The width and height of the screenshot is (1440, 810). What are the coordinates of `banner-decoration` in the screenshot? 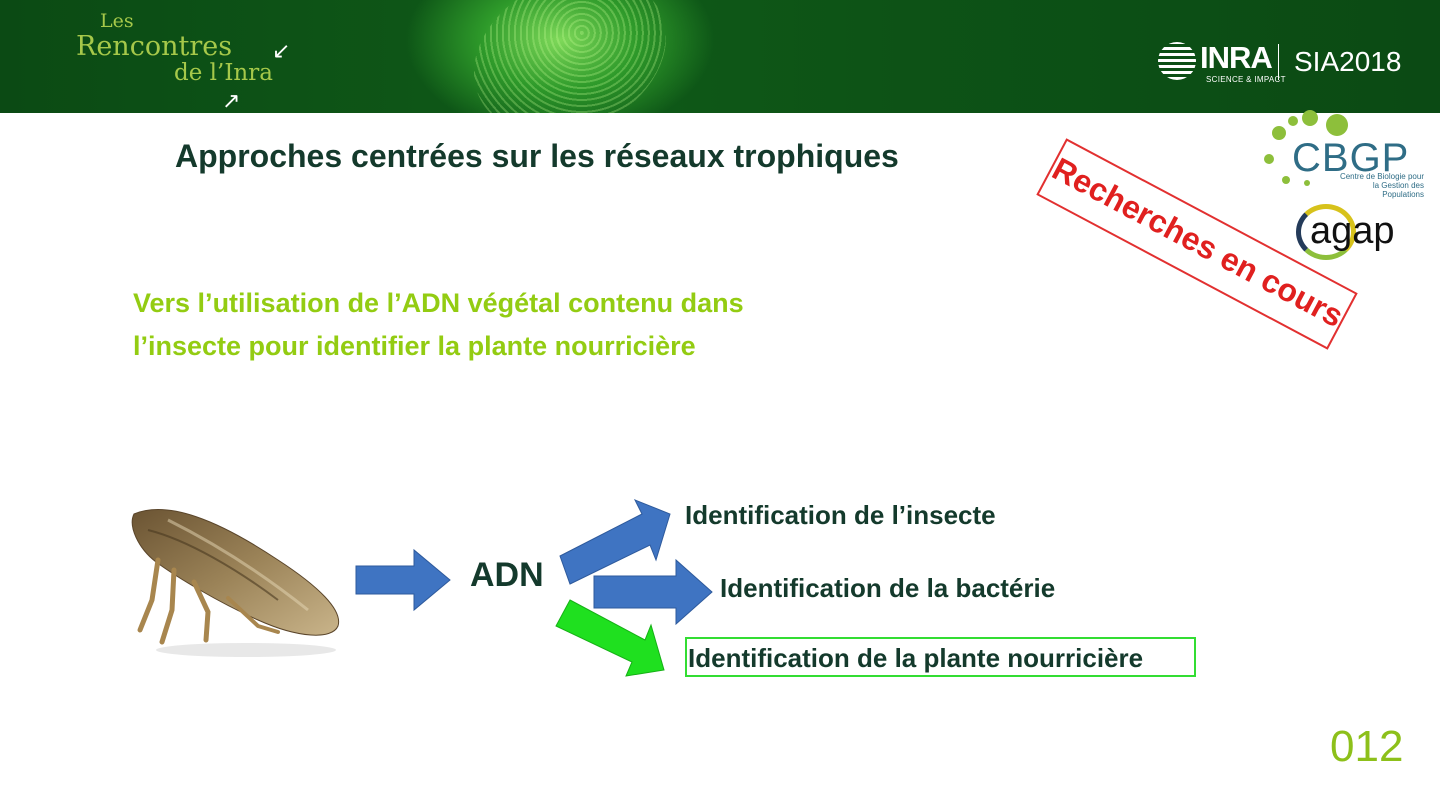 It's located at (570, 56).